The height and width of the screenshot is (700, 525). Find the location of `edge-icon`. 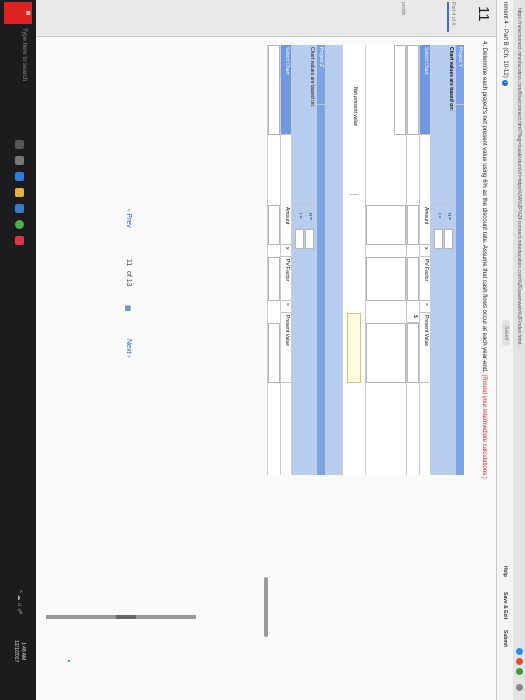

edge-icon is located at coordinates (19, 176).